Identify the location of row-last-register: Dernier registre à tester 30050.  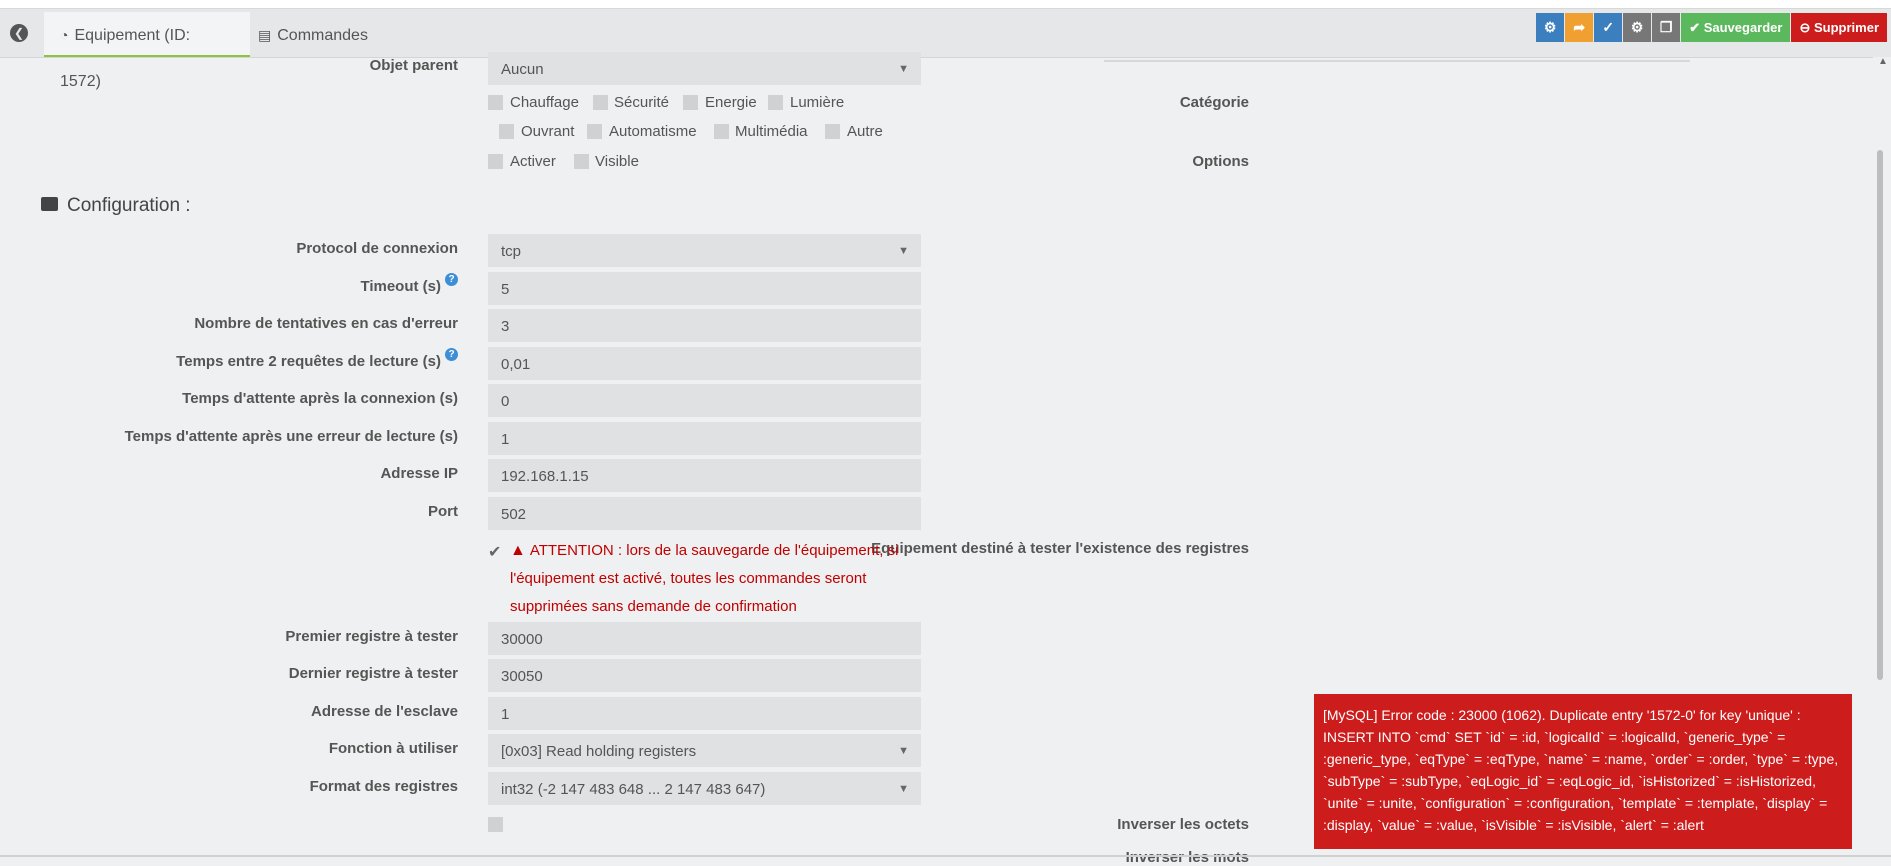
(550, 677).